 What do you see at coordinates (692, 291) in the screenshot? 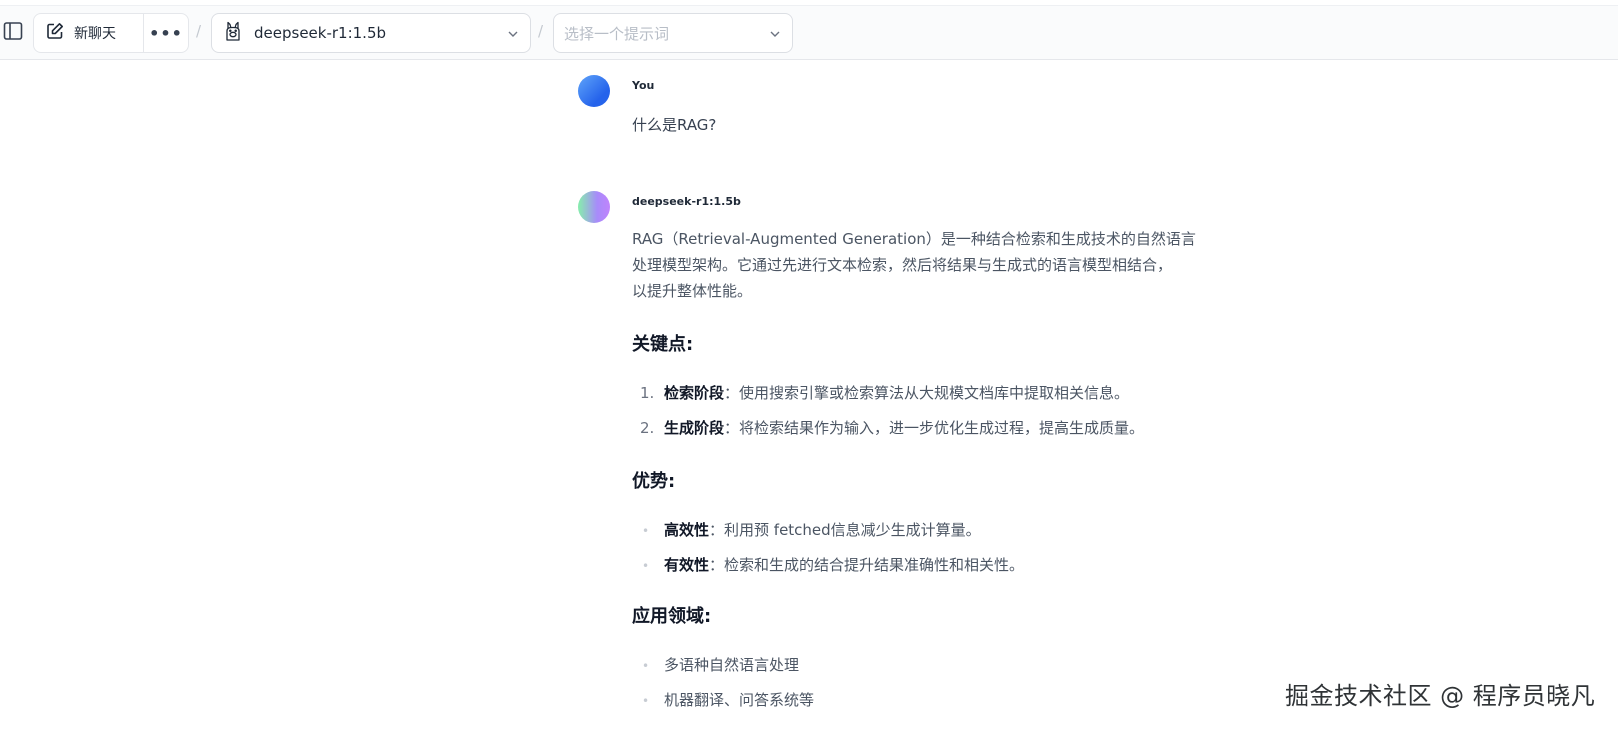
I see `intro-line: 以提升整体性能。` at bounding box center [692, 291].